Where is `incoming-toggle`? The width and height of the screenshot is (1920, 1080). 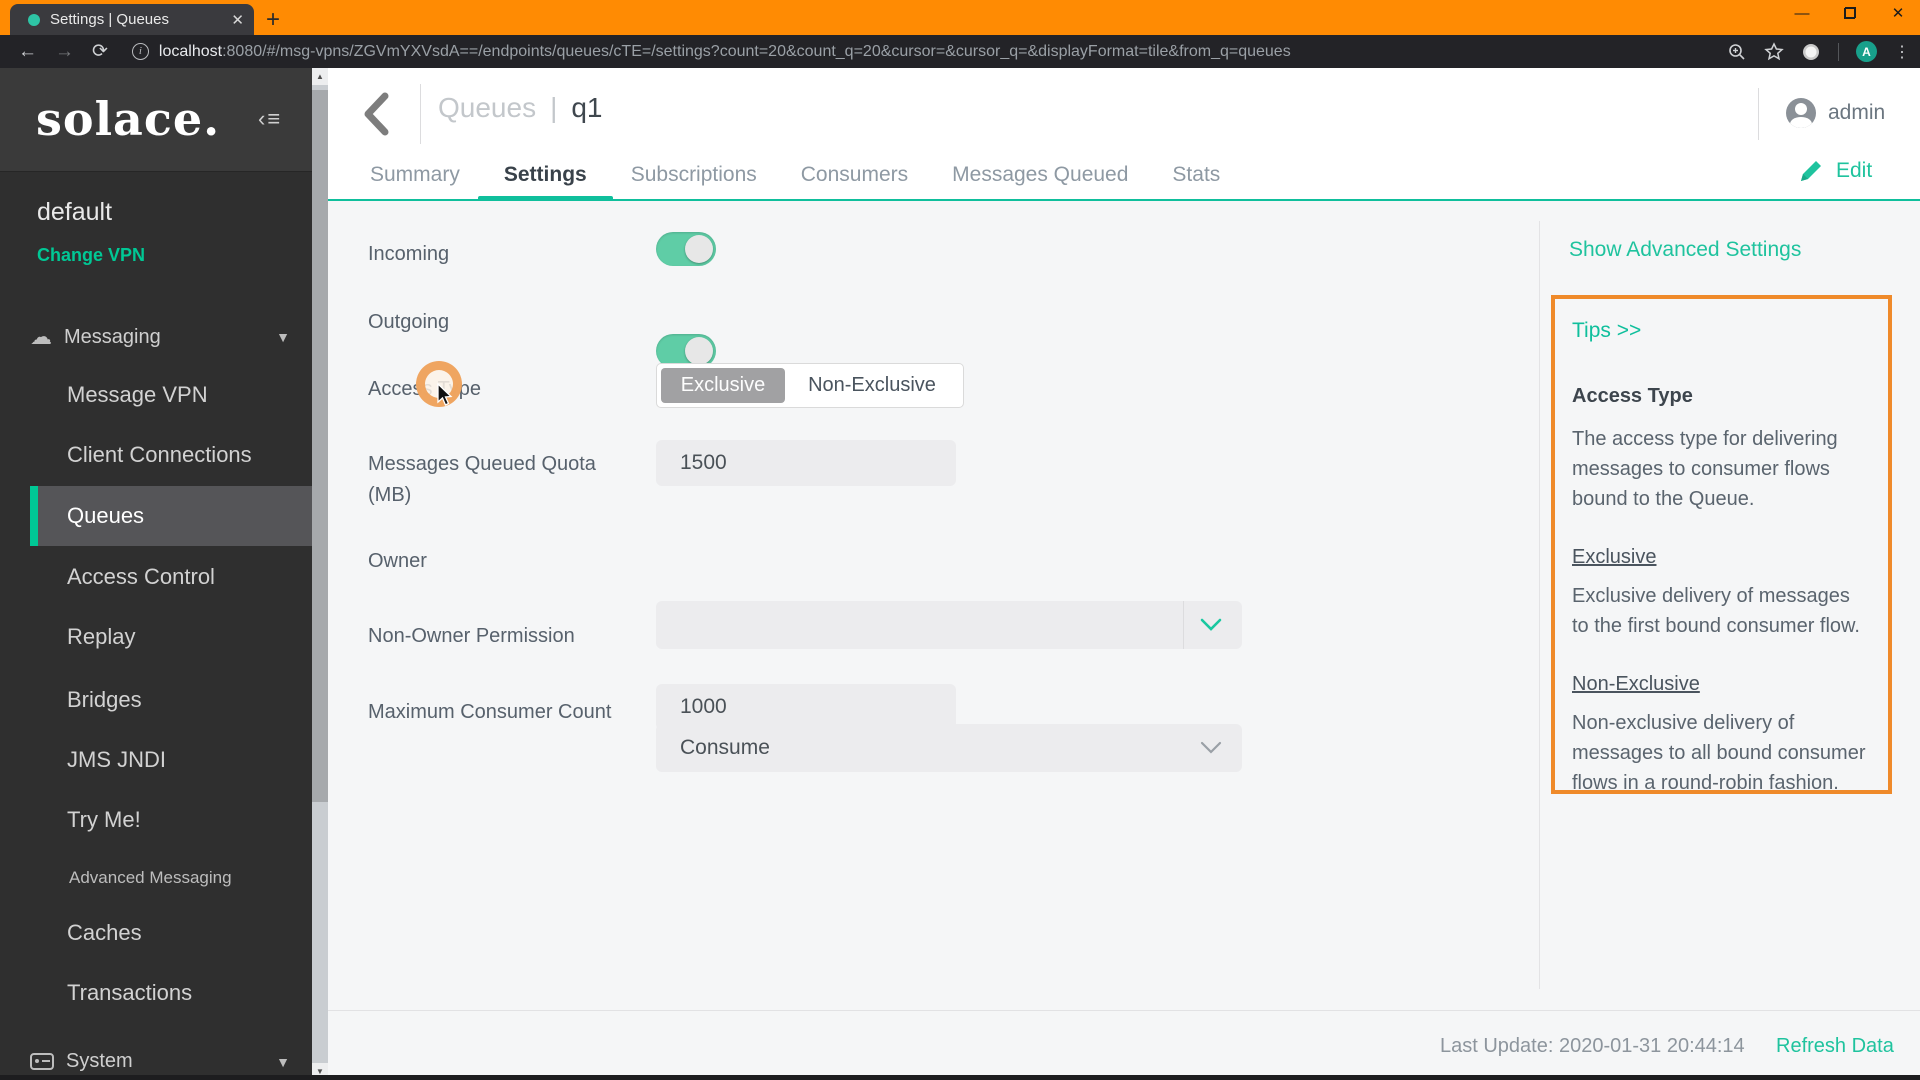
incoming-toggle is located at coordinates (686, 249).